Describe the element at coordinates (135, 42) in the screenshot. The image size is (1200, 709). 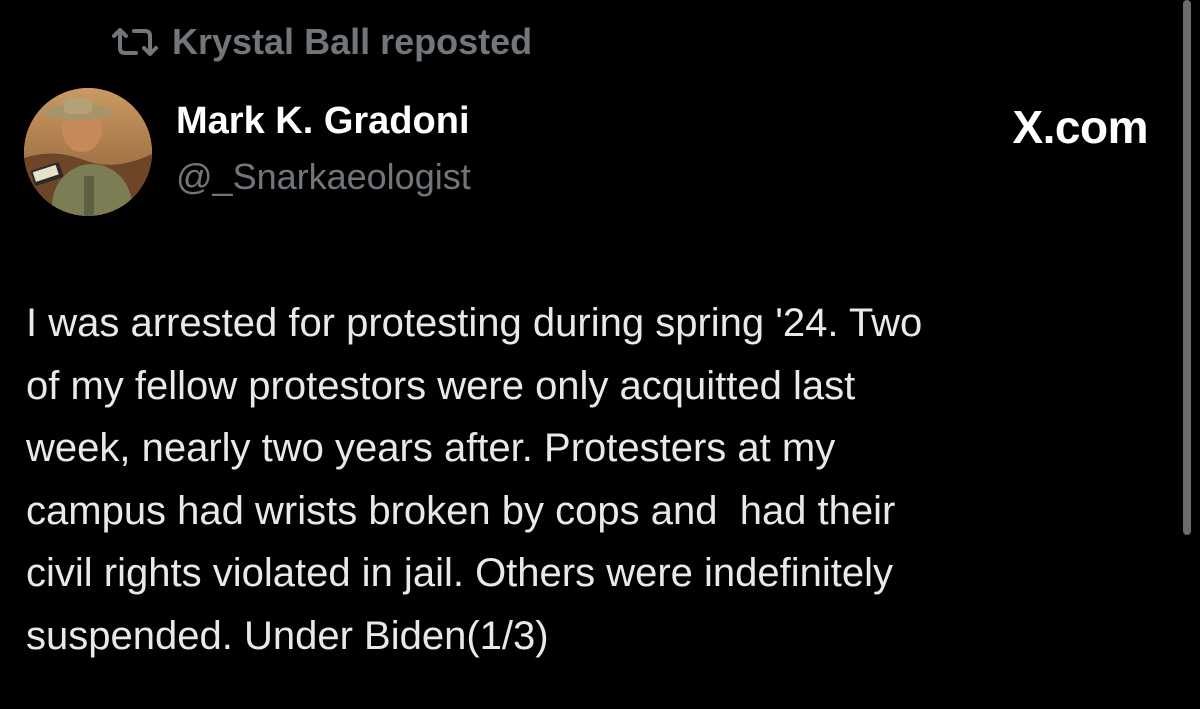
I see `repost-icon` at that location.